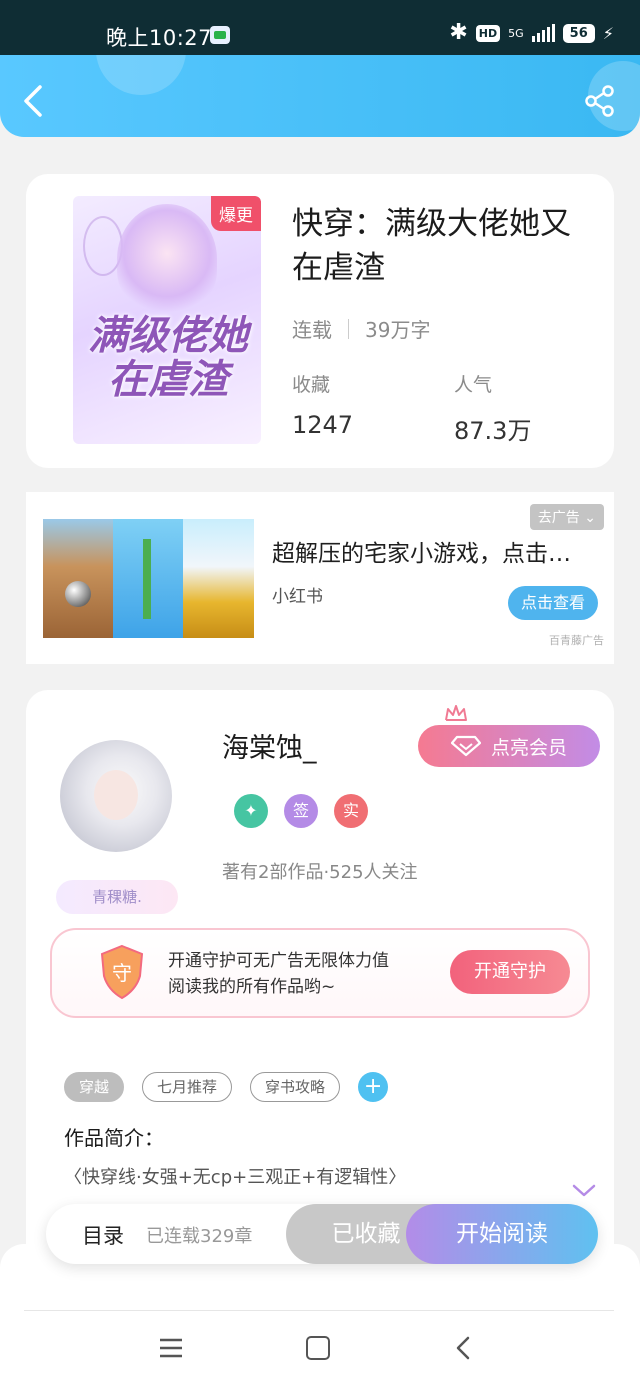 Image resolution: width=640 pixels, height=1387 pixels. Describe the element at coordinates (220, 35) in the screenshot. I see `carrier-icon` at that location.